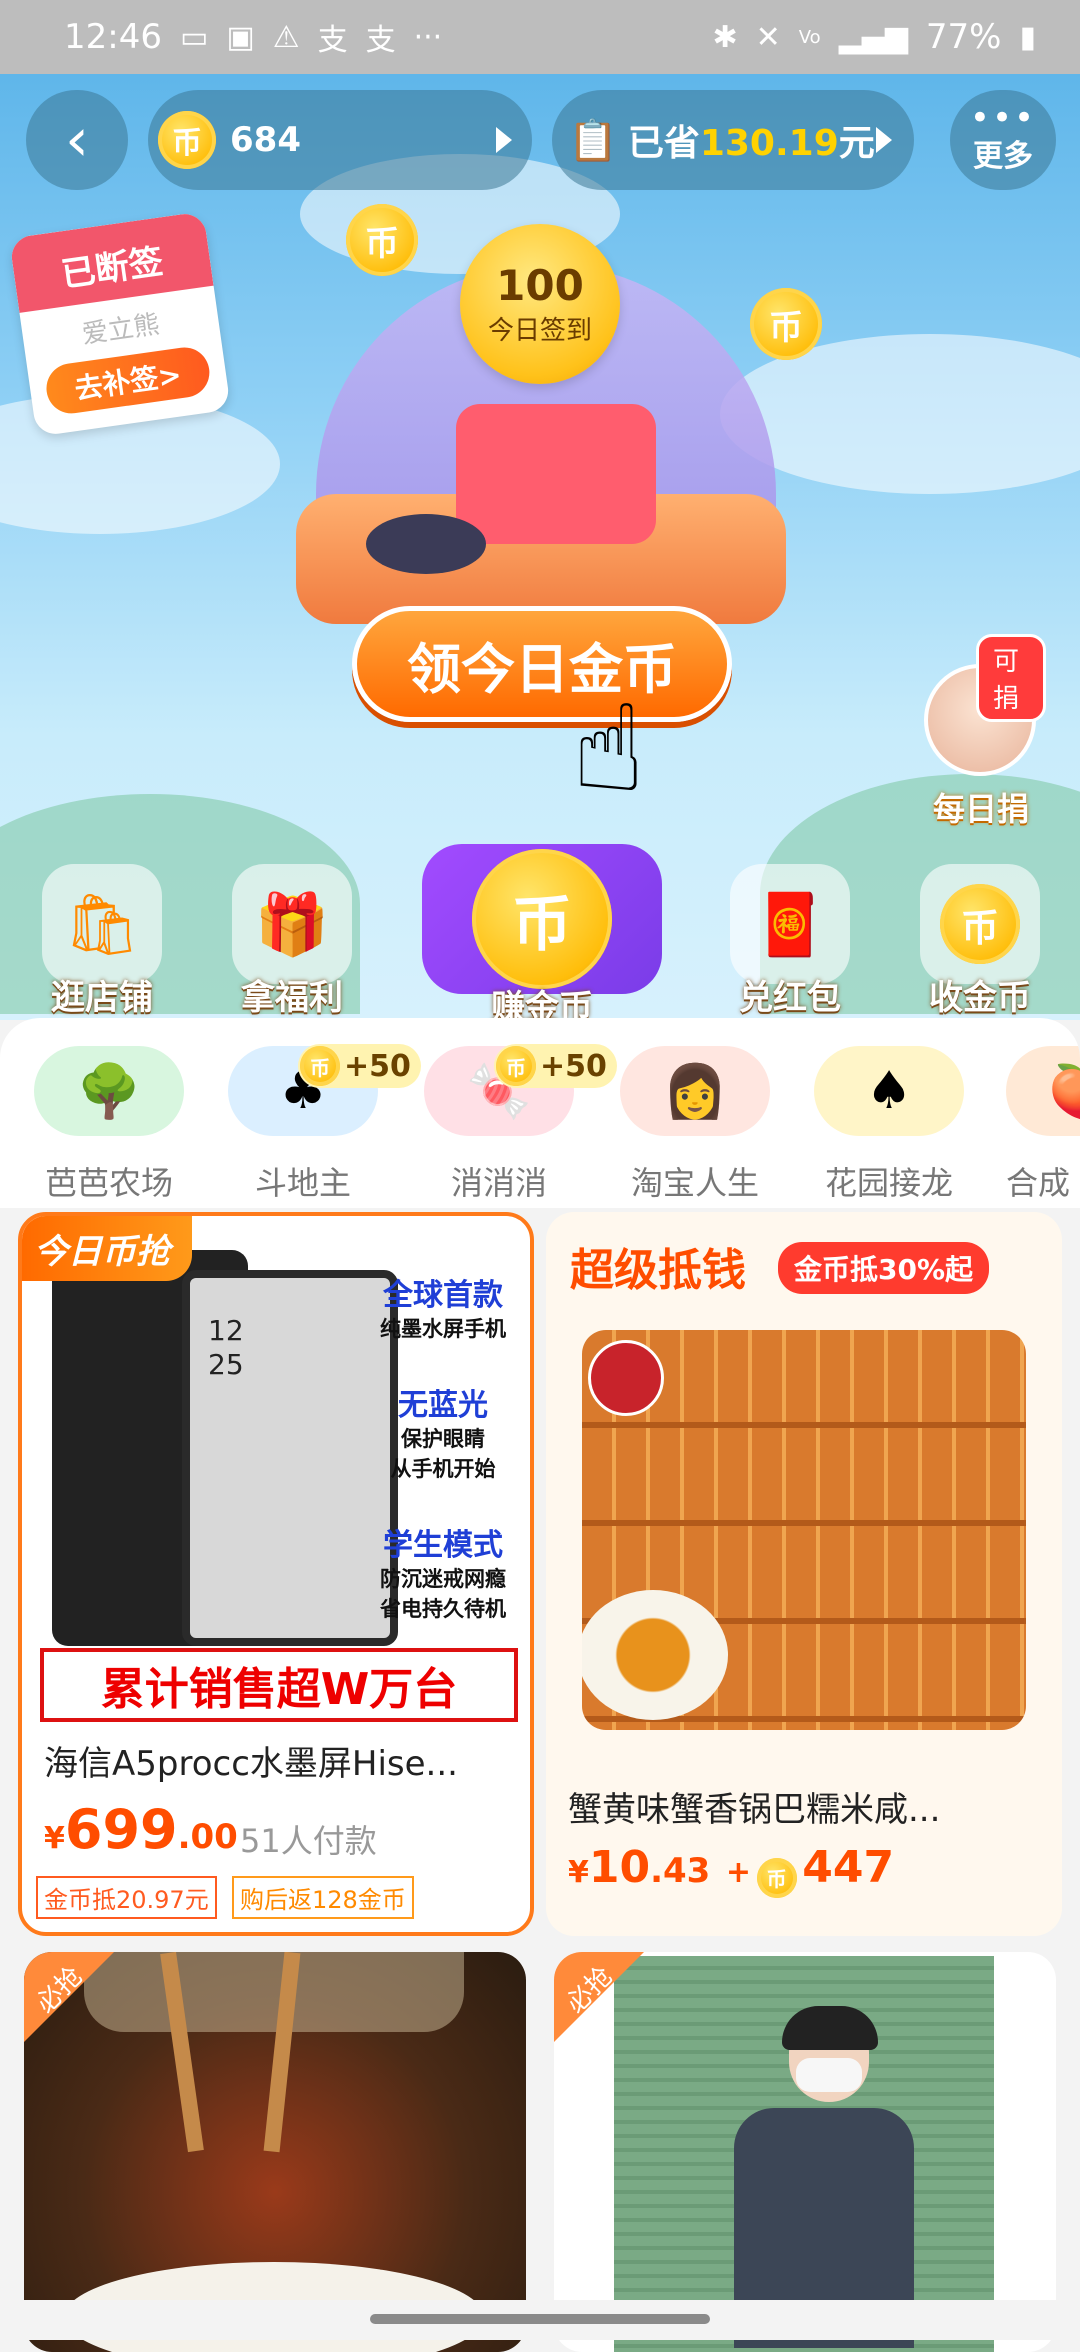 This screenshot has height=2352, width=1080. What do you see at coordinates (102, 924) in the screenshot?
I see `shopping-bag-icon: 🛍` at bounding box center [102, 924].